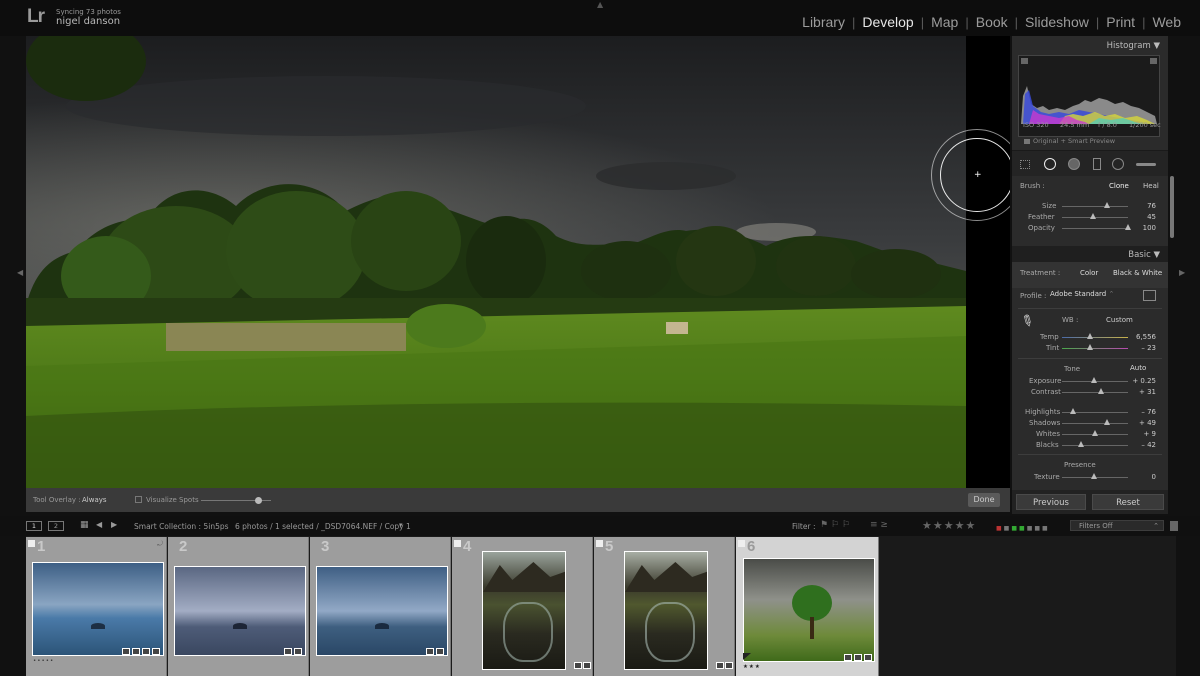 Image resolution: width=1200 pixels, height=676 pixels. I want to click on filter-compare-icon: ≡ ≥, so click(879, 525).